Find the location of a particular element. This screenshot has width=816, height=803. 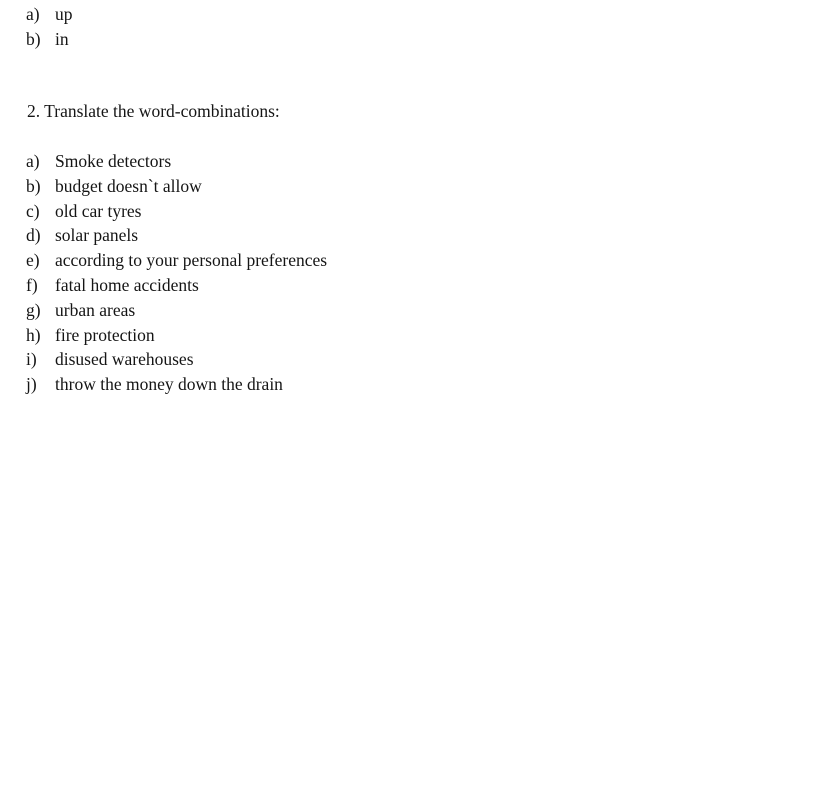

list-item: b) budget doesn`t allow is located at coordinates (176, 186).